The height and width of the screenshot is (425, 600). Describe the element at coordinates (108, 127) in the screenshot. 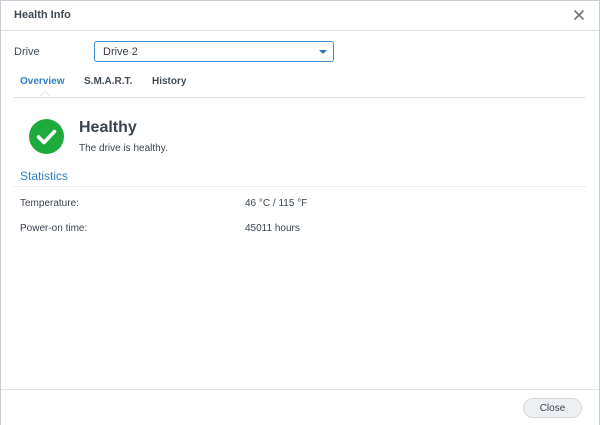

I see `health-status-title: Healthy` at that location.